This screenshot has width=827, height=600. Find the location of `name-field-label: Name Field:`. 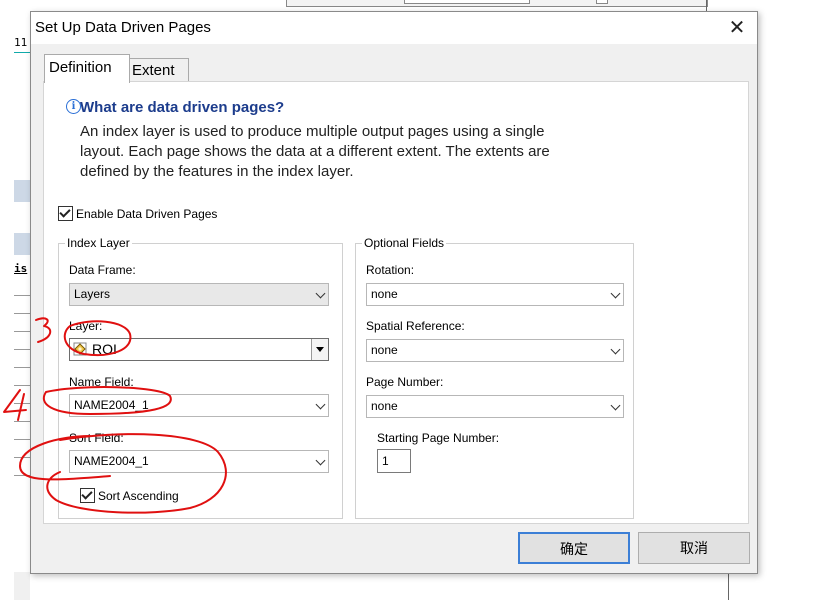

name-field-label: Name Field: is located at coordinates (101, 382).